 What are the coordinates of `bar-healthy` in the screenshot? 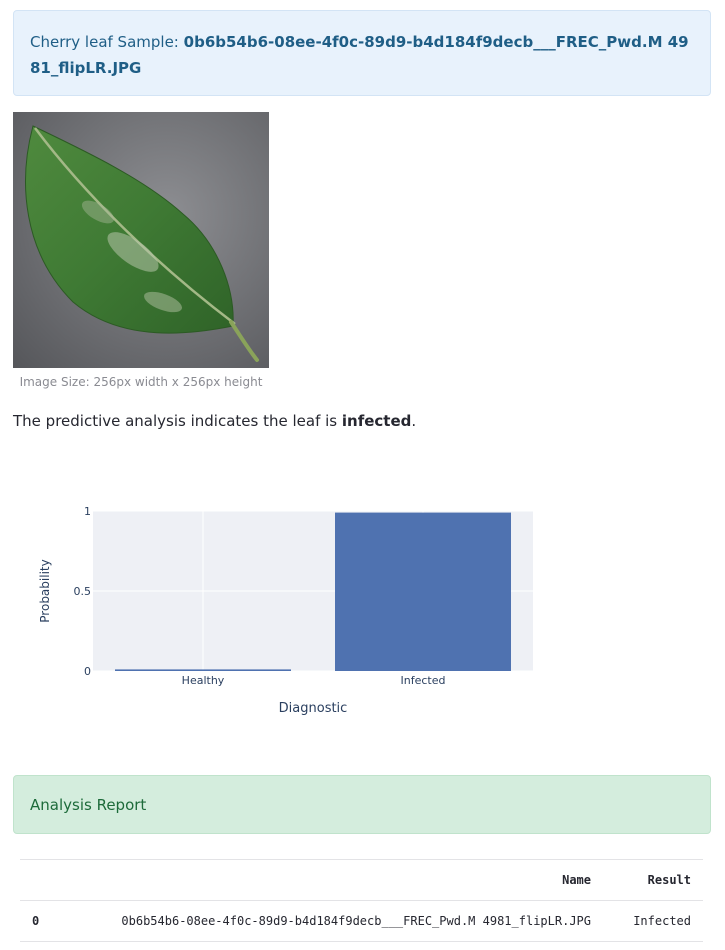 It's located at (203, 670).